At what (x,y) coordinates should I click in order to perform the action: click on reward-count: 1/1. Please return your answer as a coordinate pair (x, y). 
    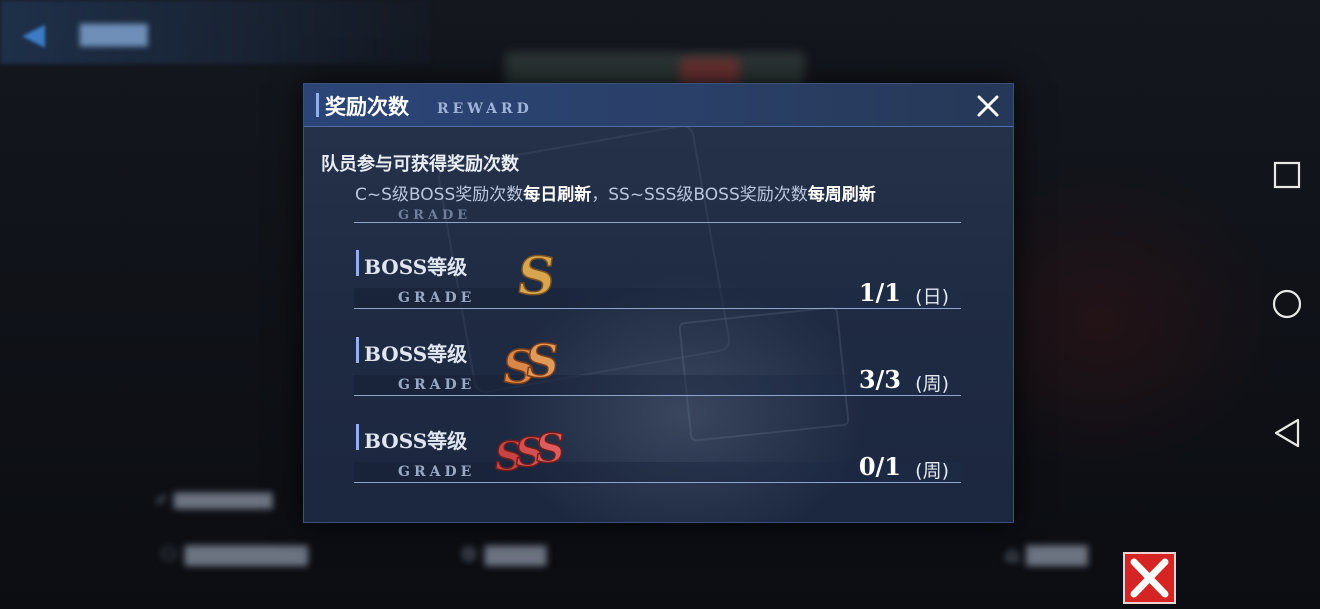
    Looking at the image, I should click on (879, 292).